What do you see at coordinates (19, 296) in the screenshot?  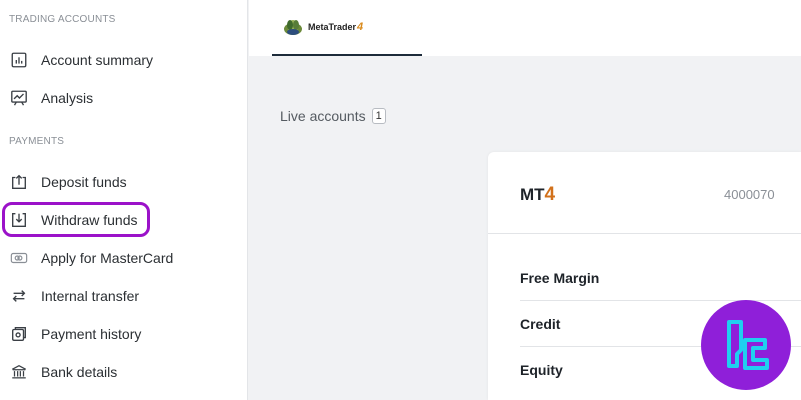 I see `arrows-swap-icon` at bounding box center [19, 296].